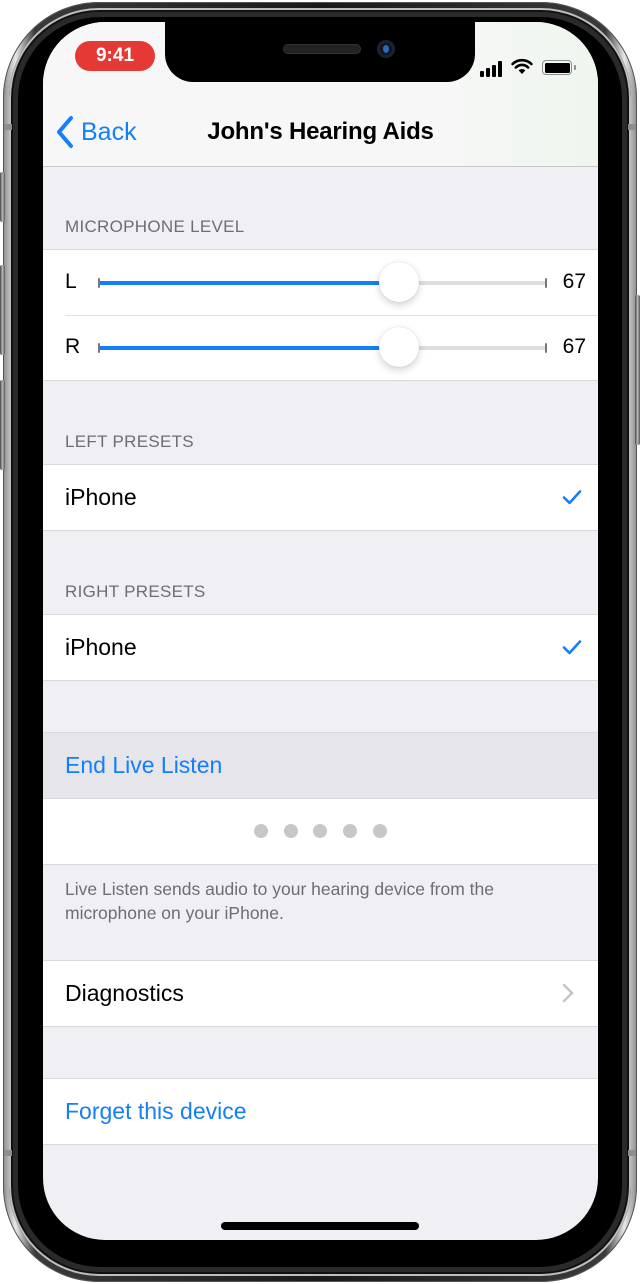 The width and height of the screenshot is (640, 1284). I want to click on microphone-level-group: L 67 R 67, so click(320, 315).